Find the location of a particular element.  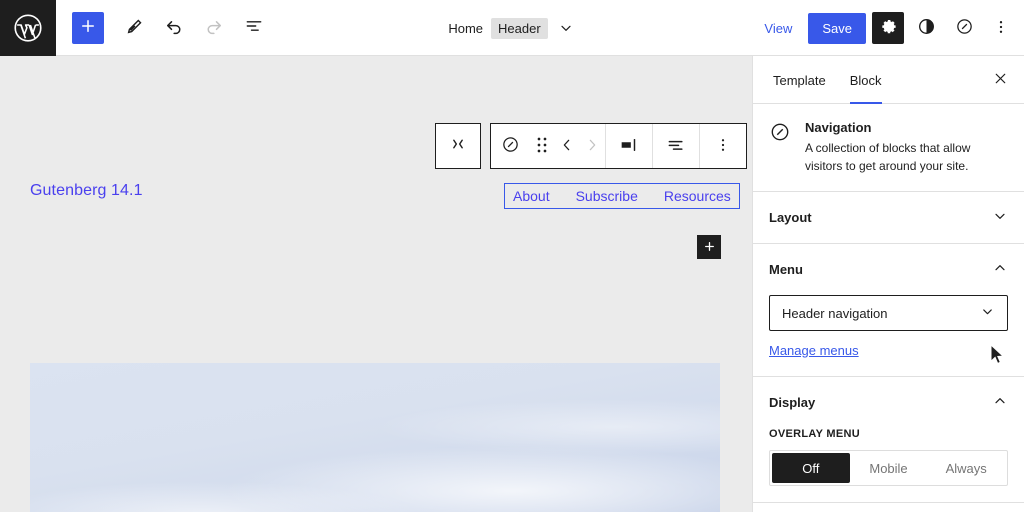

settings-sidebar-button is located at coordinates (888, 28).